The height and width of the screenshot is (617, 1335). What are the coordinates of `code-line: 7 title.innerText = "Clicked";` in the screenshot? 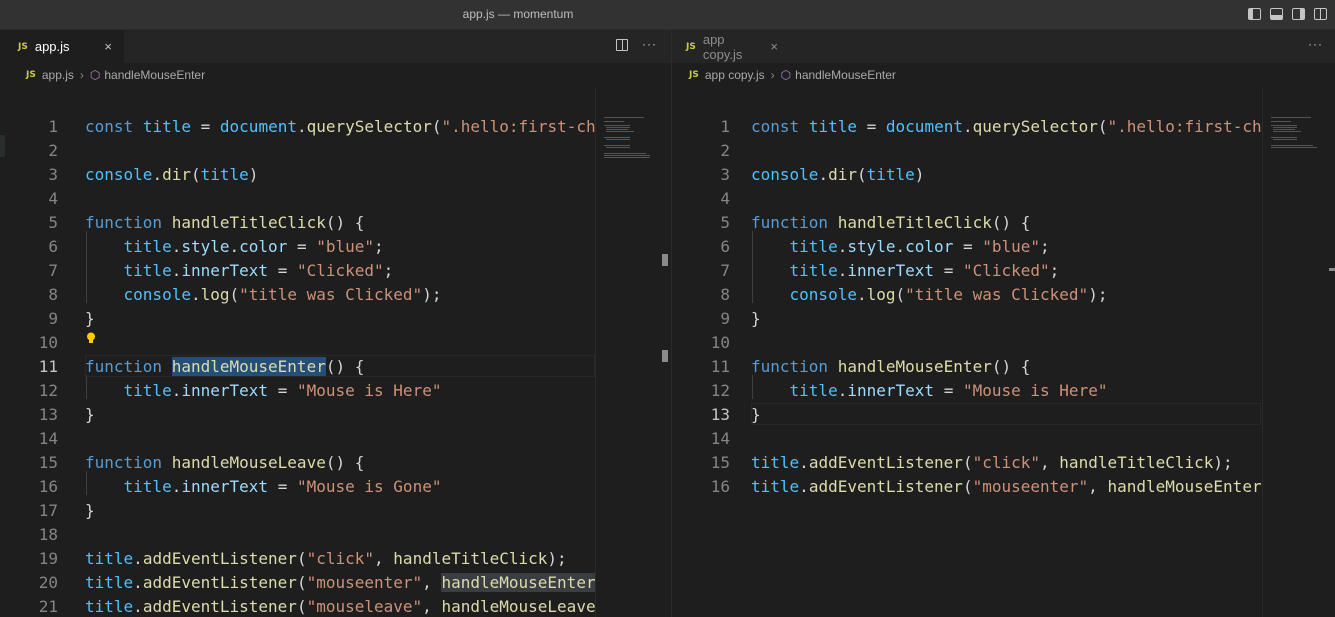 It's located at (1003, 271).